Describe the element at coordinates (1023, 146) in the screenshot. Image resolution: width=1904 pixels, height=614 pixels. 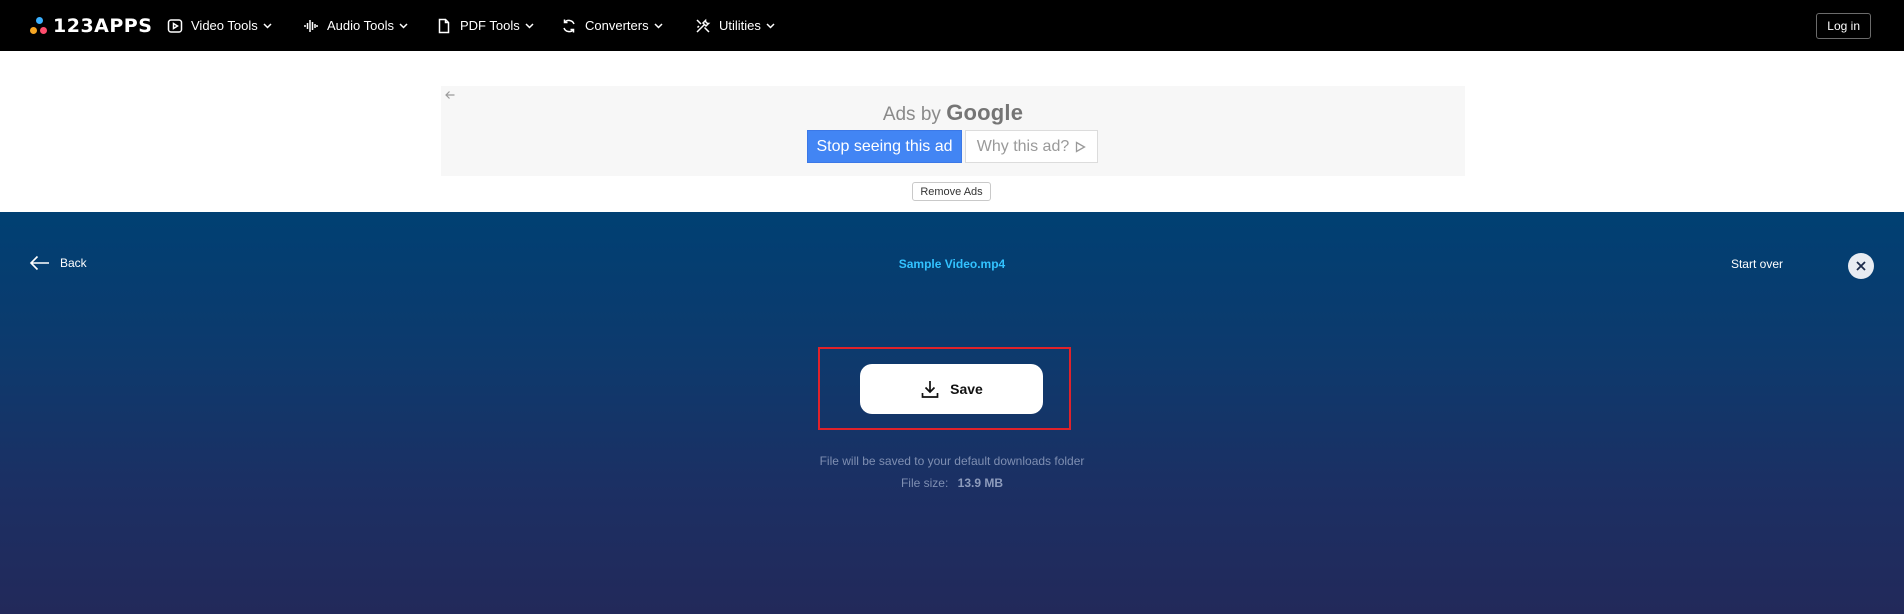
I see `why-this-ad-label: Why this ad?` at that location.